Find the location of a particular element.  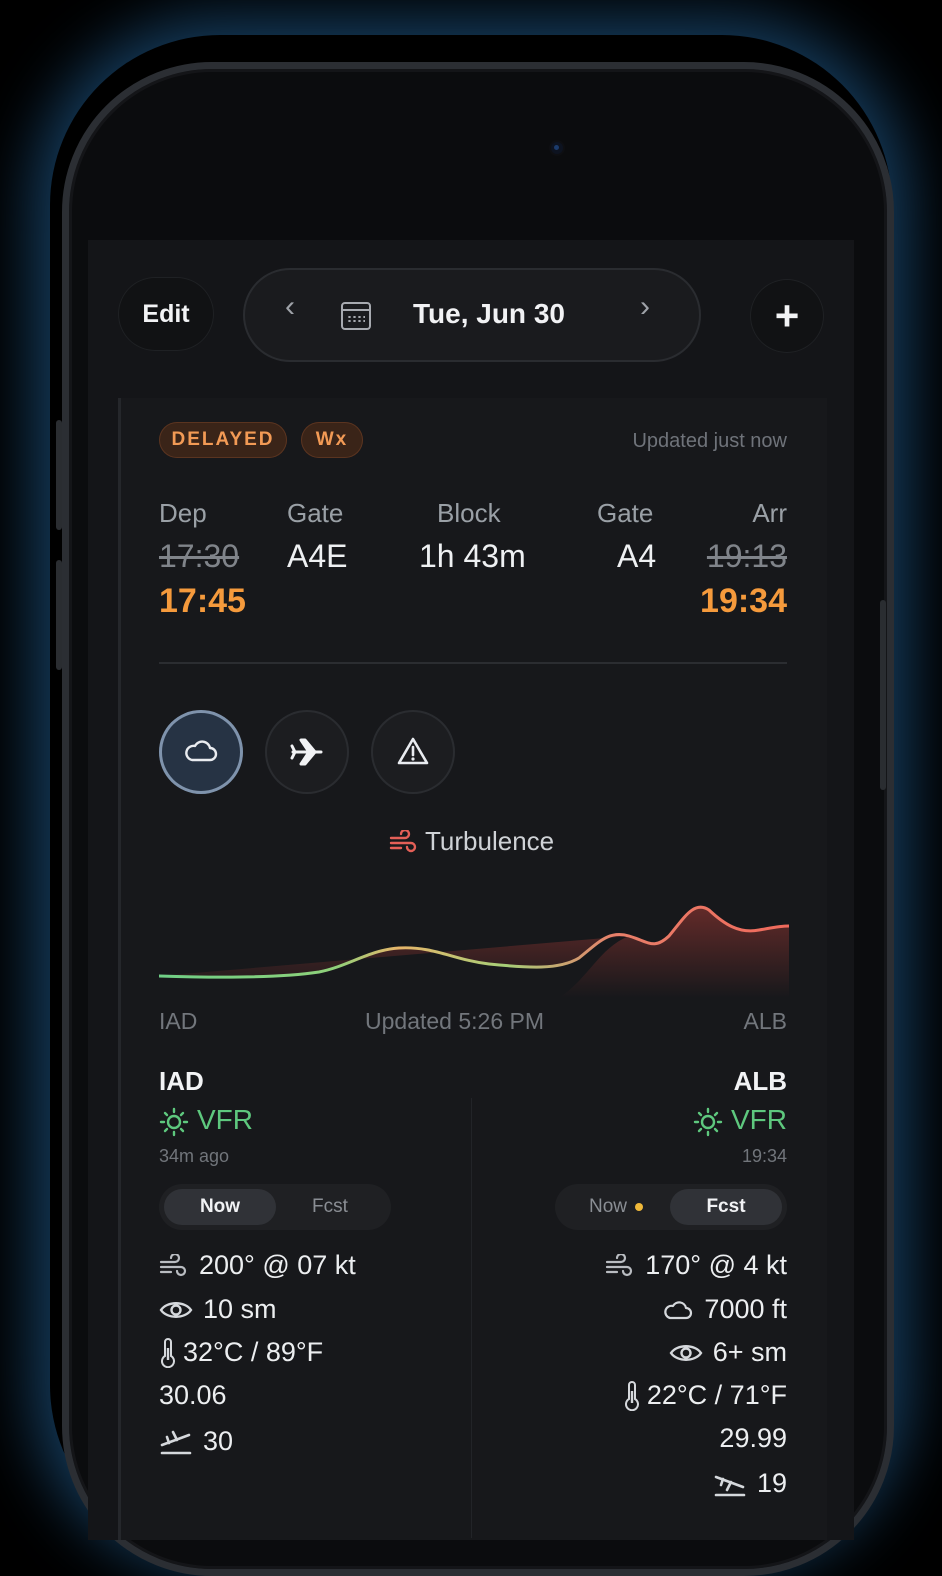

divider is located at coordinates (473, 663).